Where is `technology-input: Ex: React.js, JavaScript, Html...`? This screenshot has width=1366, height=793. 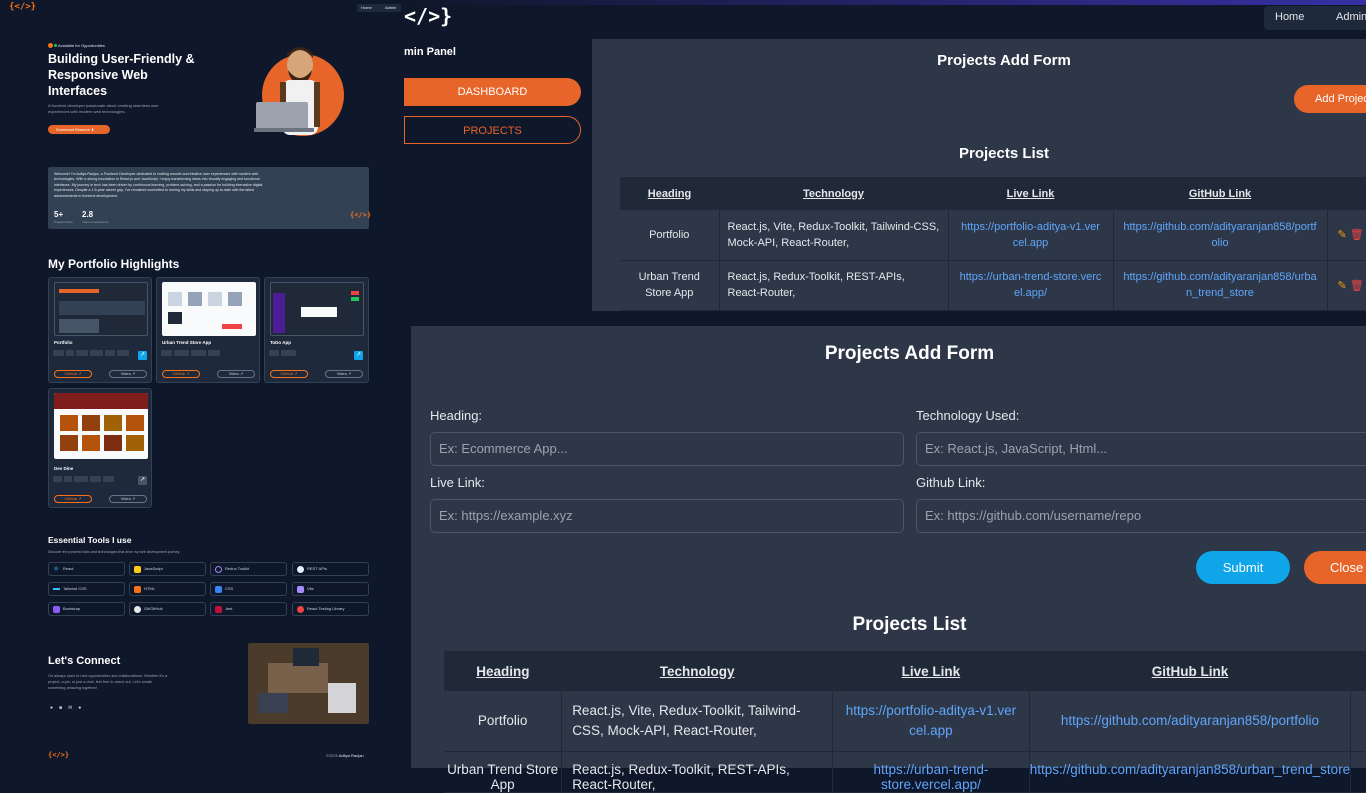
technology-input: Ex: React.js, JavaScript, Html... is located at coordinates (1141, 449).